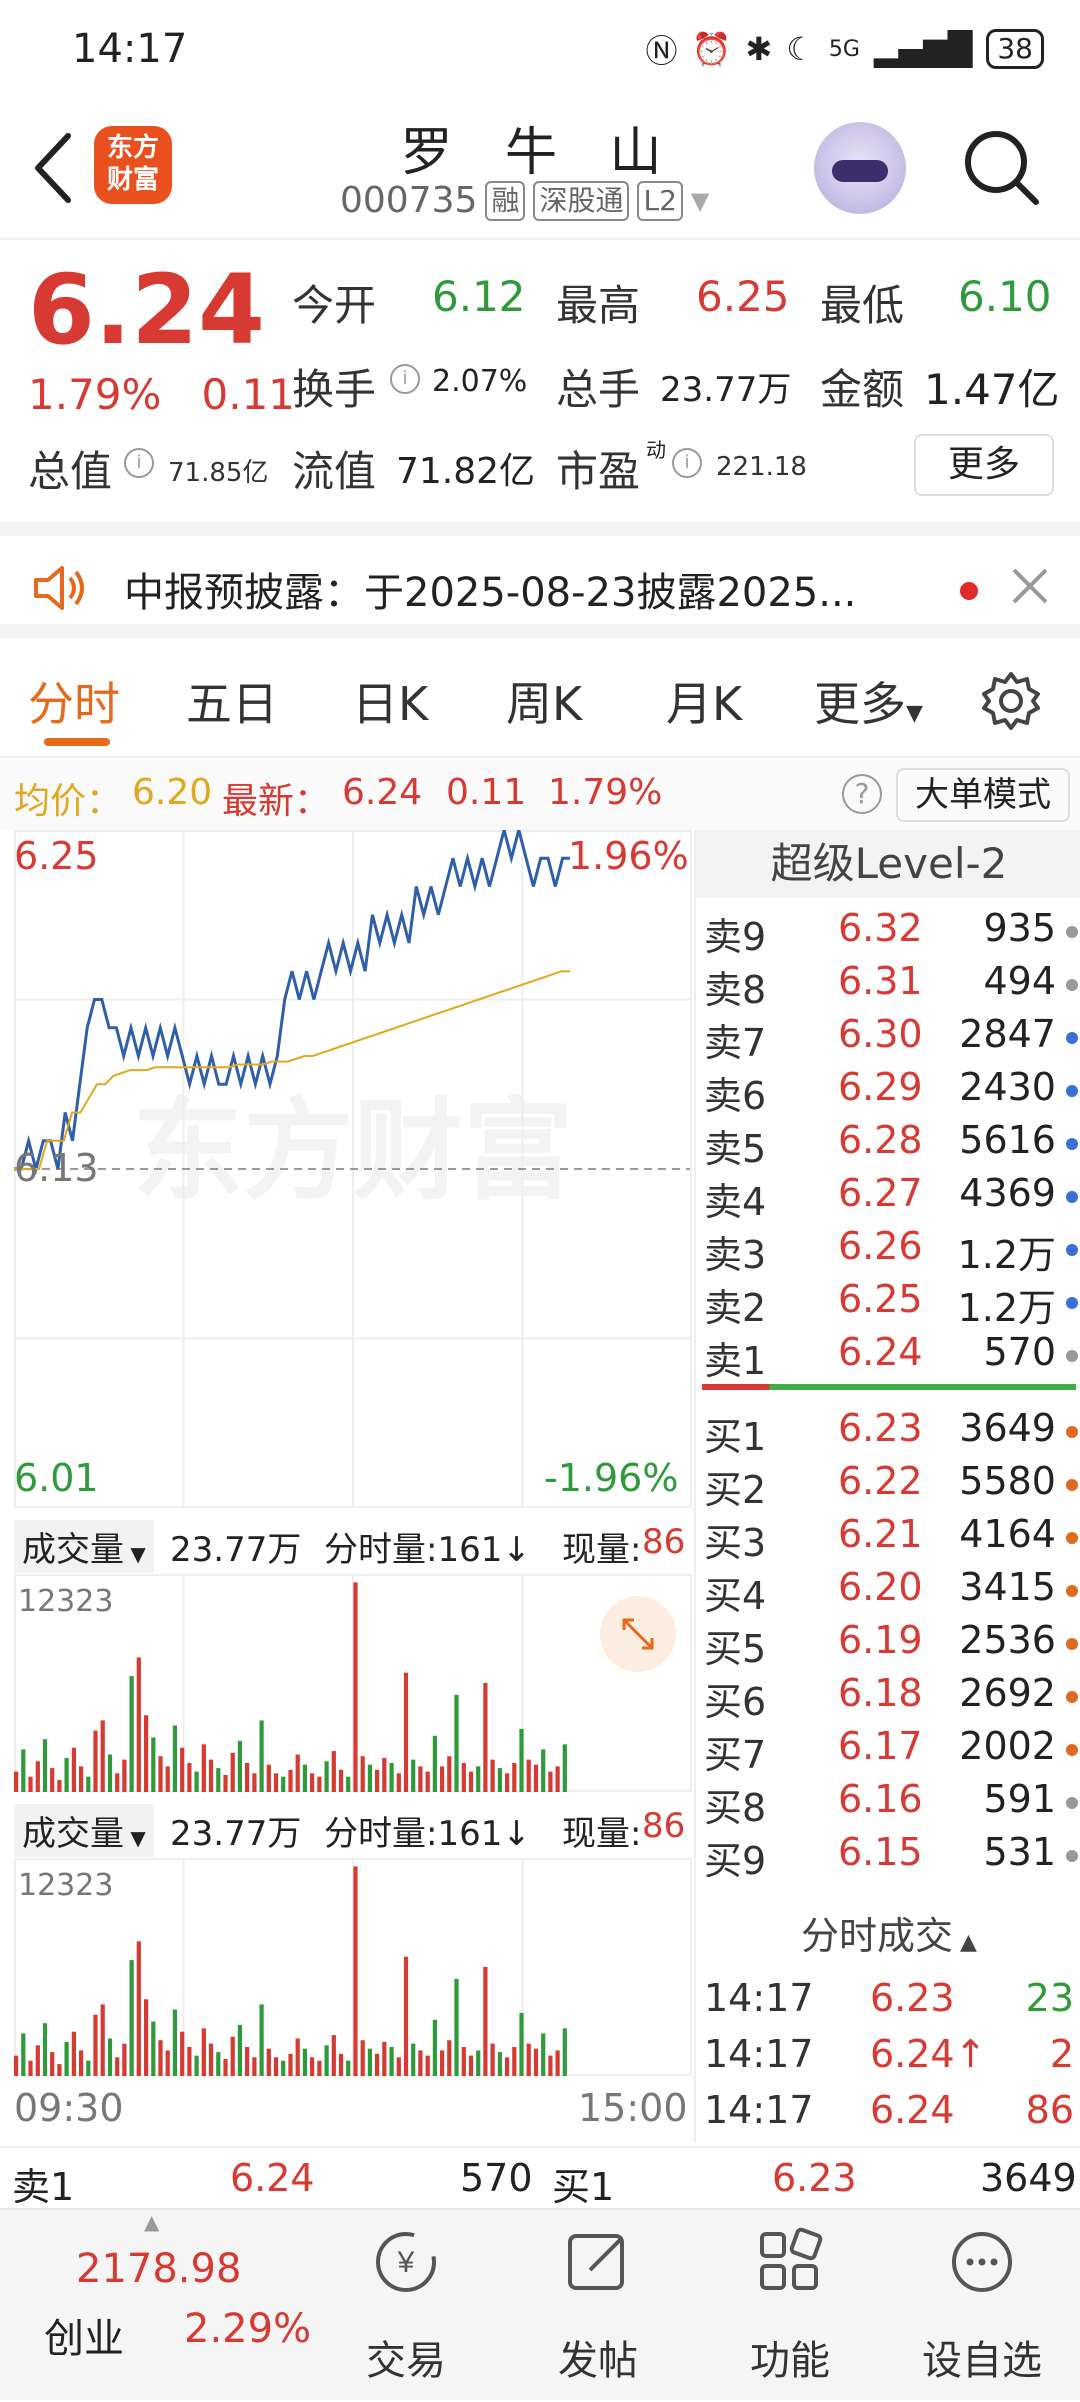  Describe the element at coordinates (68, 801) in the screenshot. I see `avg-label: 均价：` at that location.